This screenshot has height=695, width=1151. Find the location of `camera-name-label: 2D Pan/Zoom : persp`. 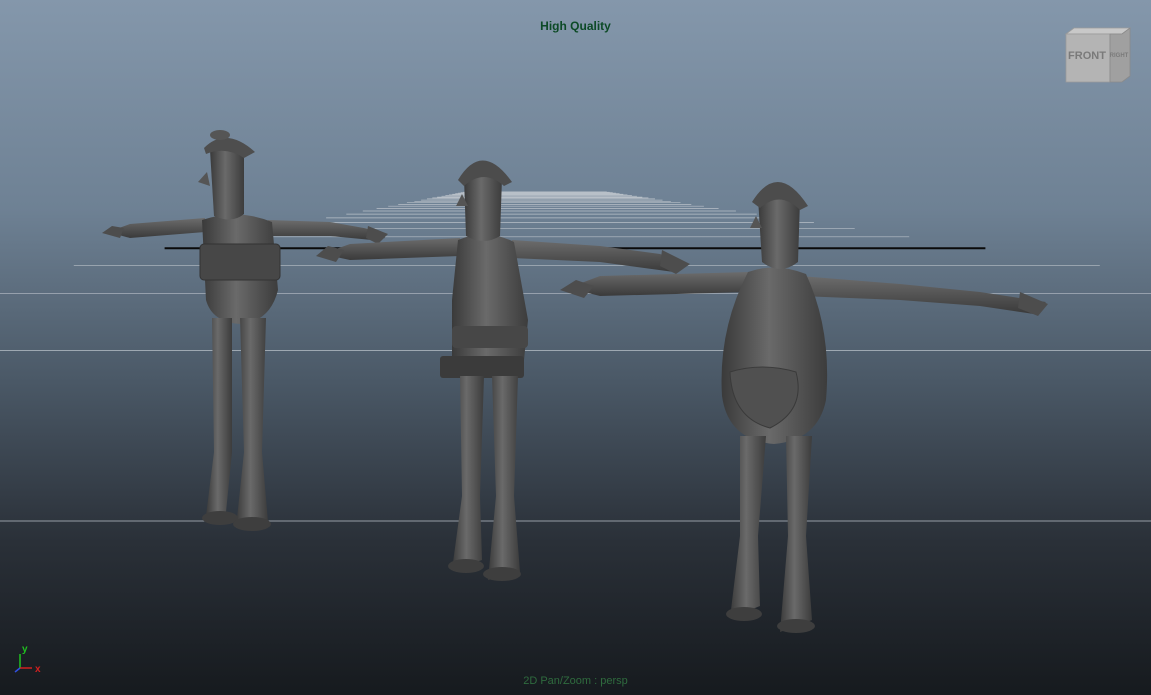

camera-name-label: 2D Pan/Zoom : persp is located at coordinates (575, 681).